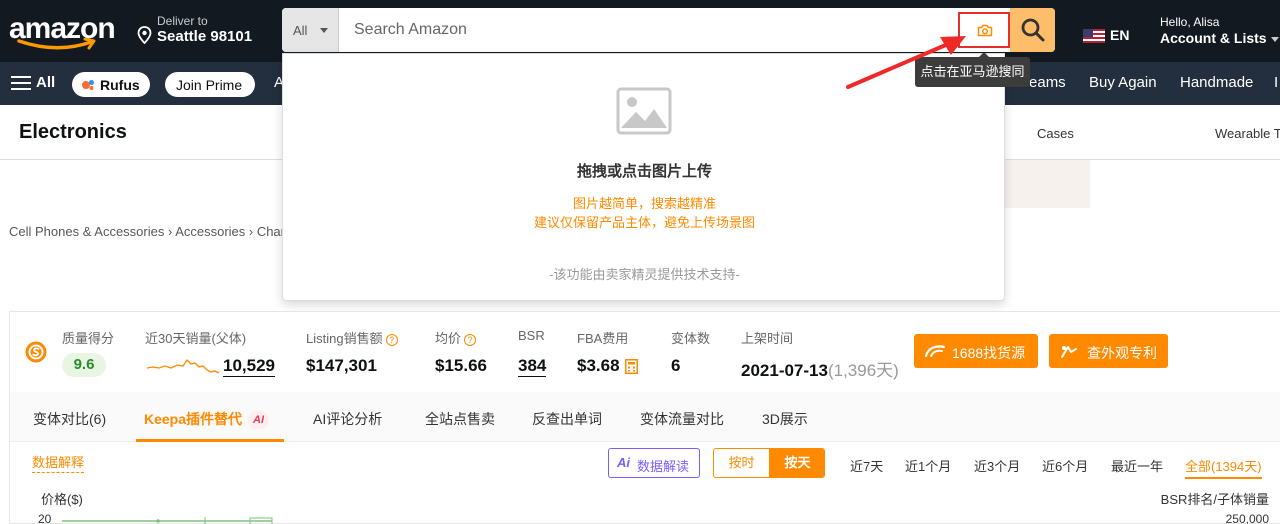 The width and height of the screenshot is (1280, 524). Describe the element at coordinates (88, 85) in the screenshot. I see `rufus-icon` at that location.